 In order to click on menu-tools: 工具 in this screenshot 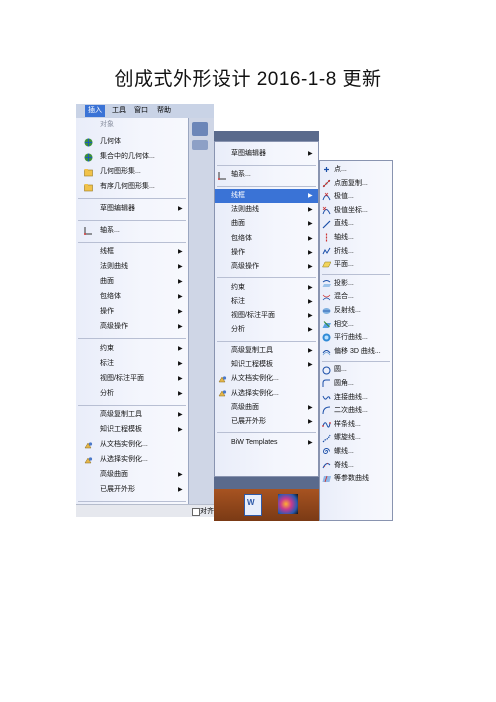, I will do `click(119, 111)`.